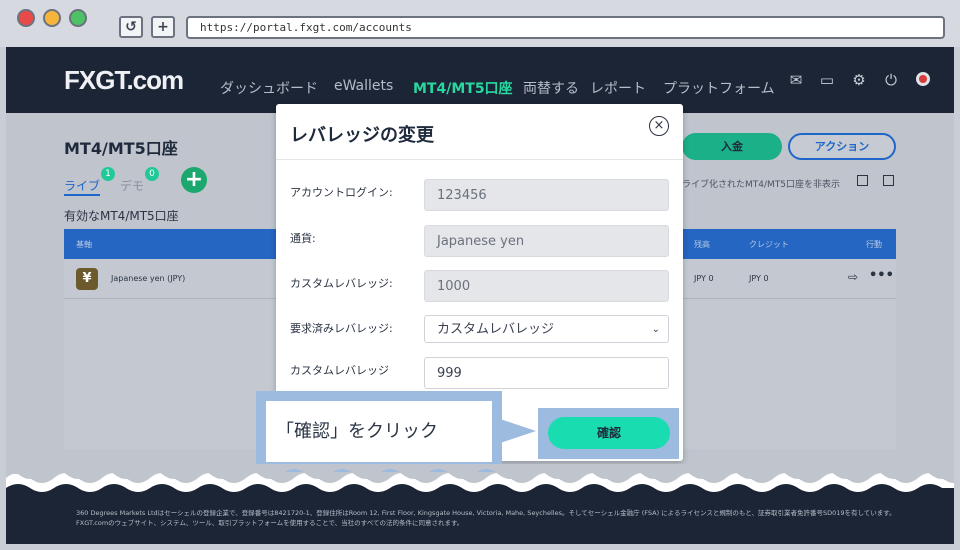  Describe the element at coordinates (761, 185) in the screenshot. I see `hide-live-label: ライブ化されたMT4/MT5口座を非表示` at that location.